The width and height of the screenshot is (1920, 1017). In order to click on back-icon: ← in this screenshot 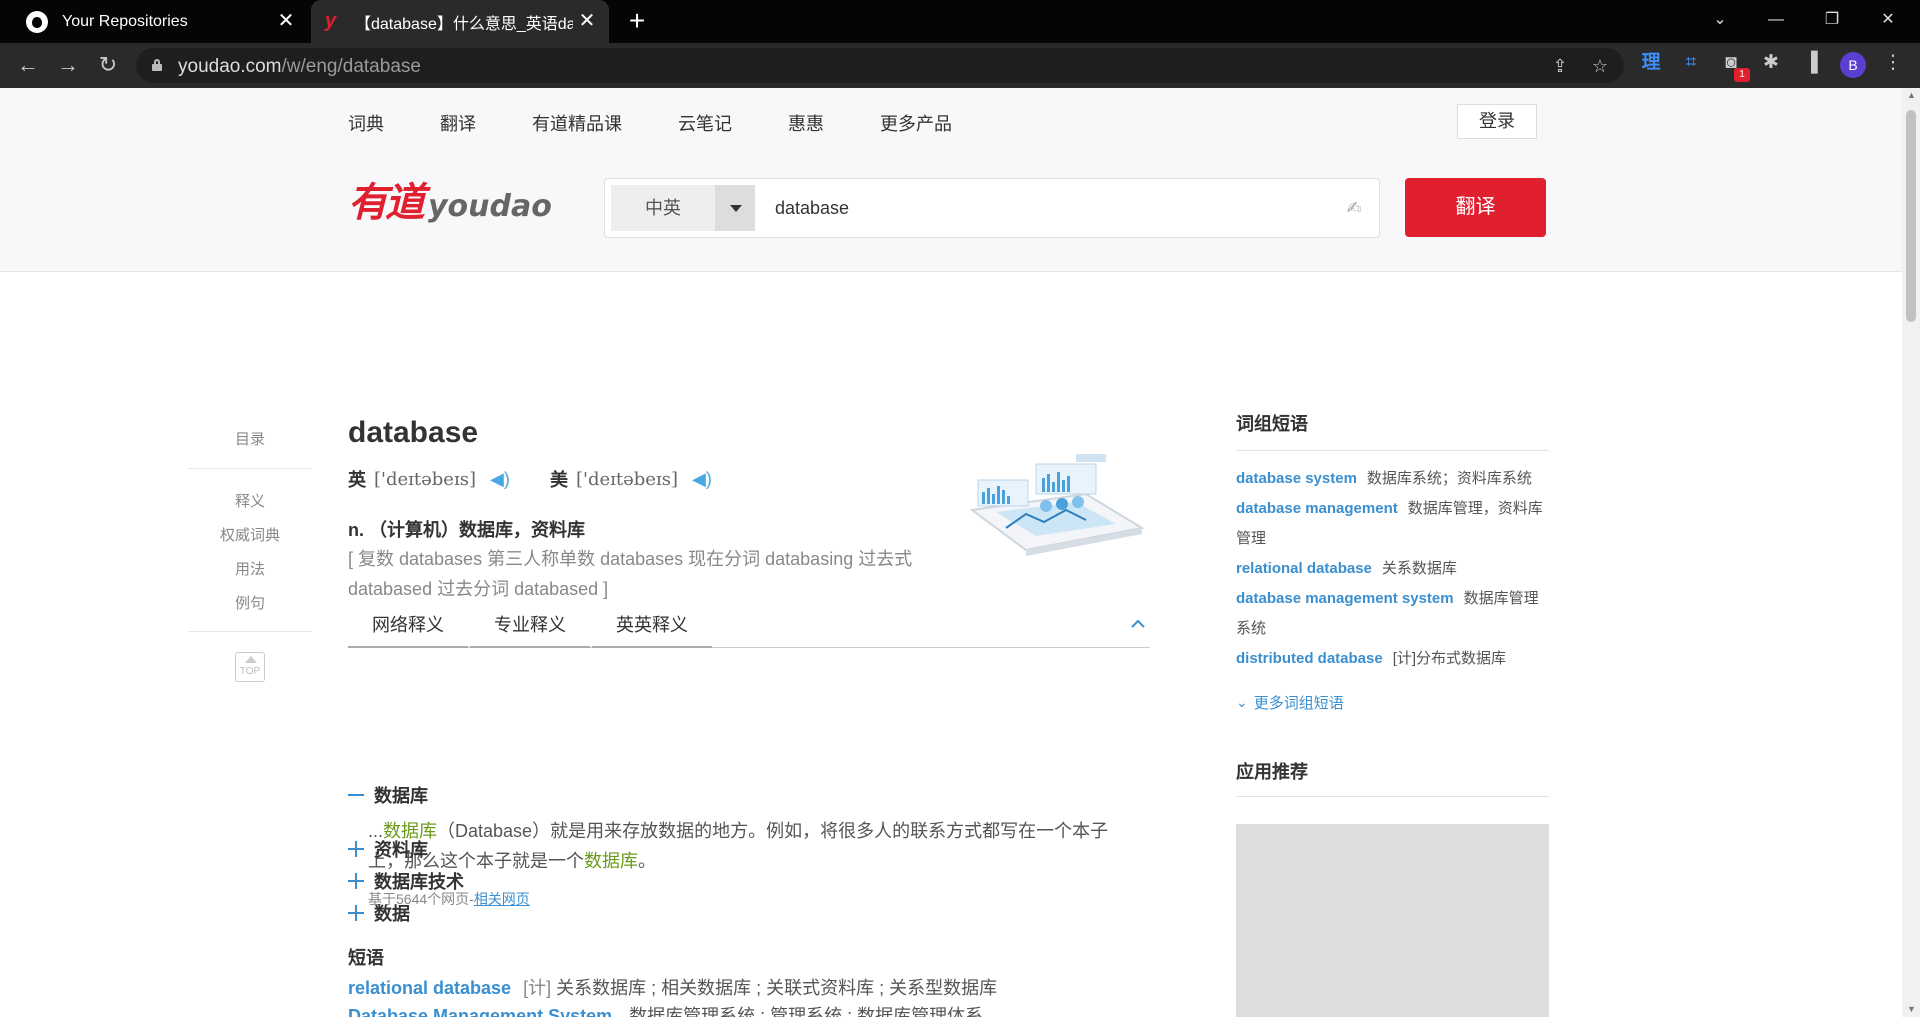, I will do `click(28, 65)`.